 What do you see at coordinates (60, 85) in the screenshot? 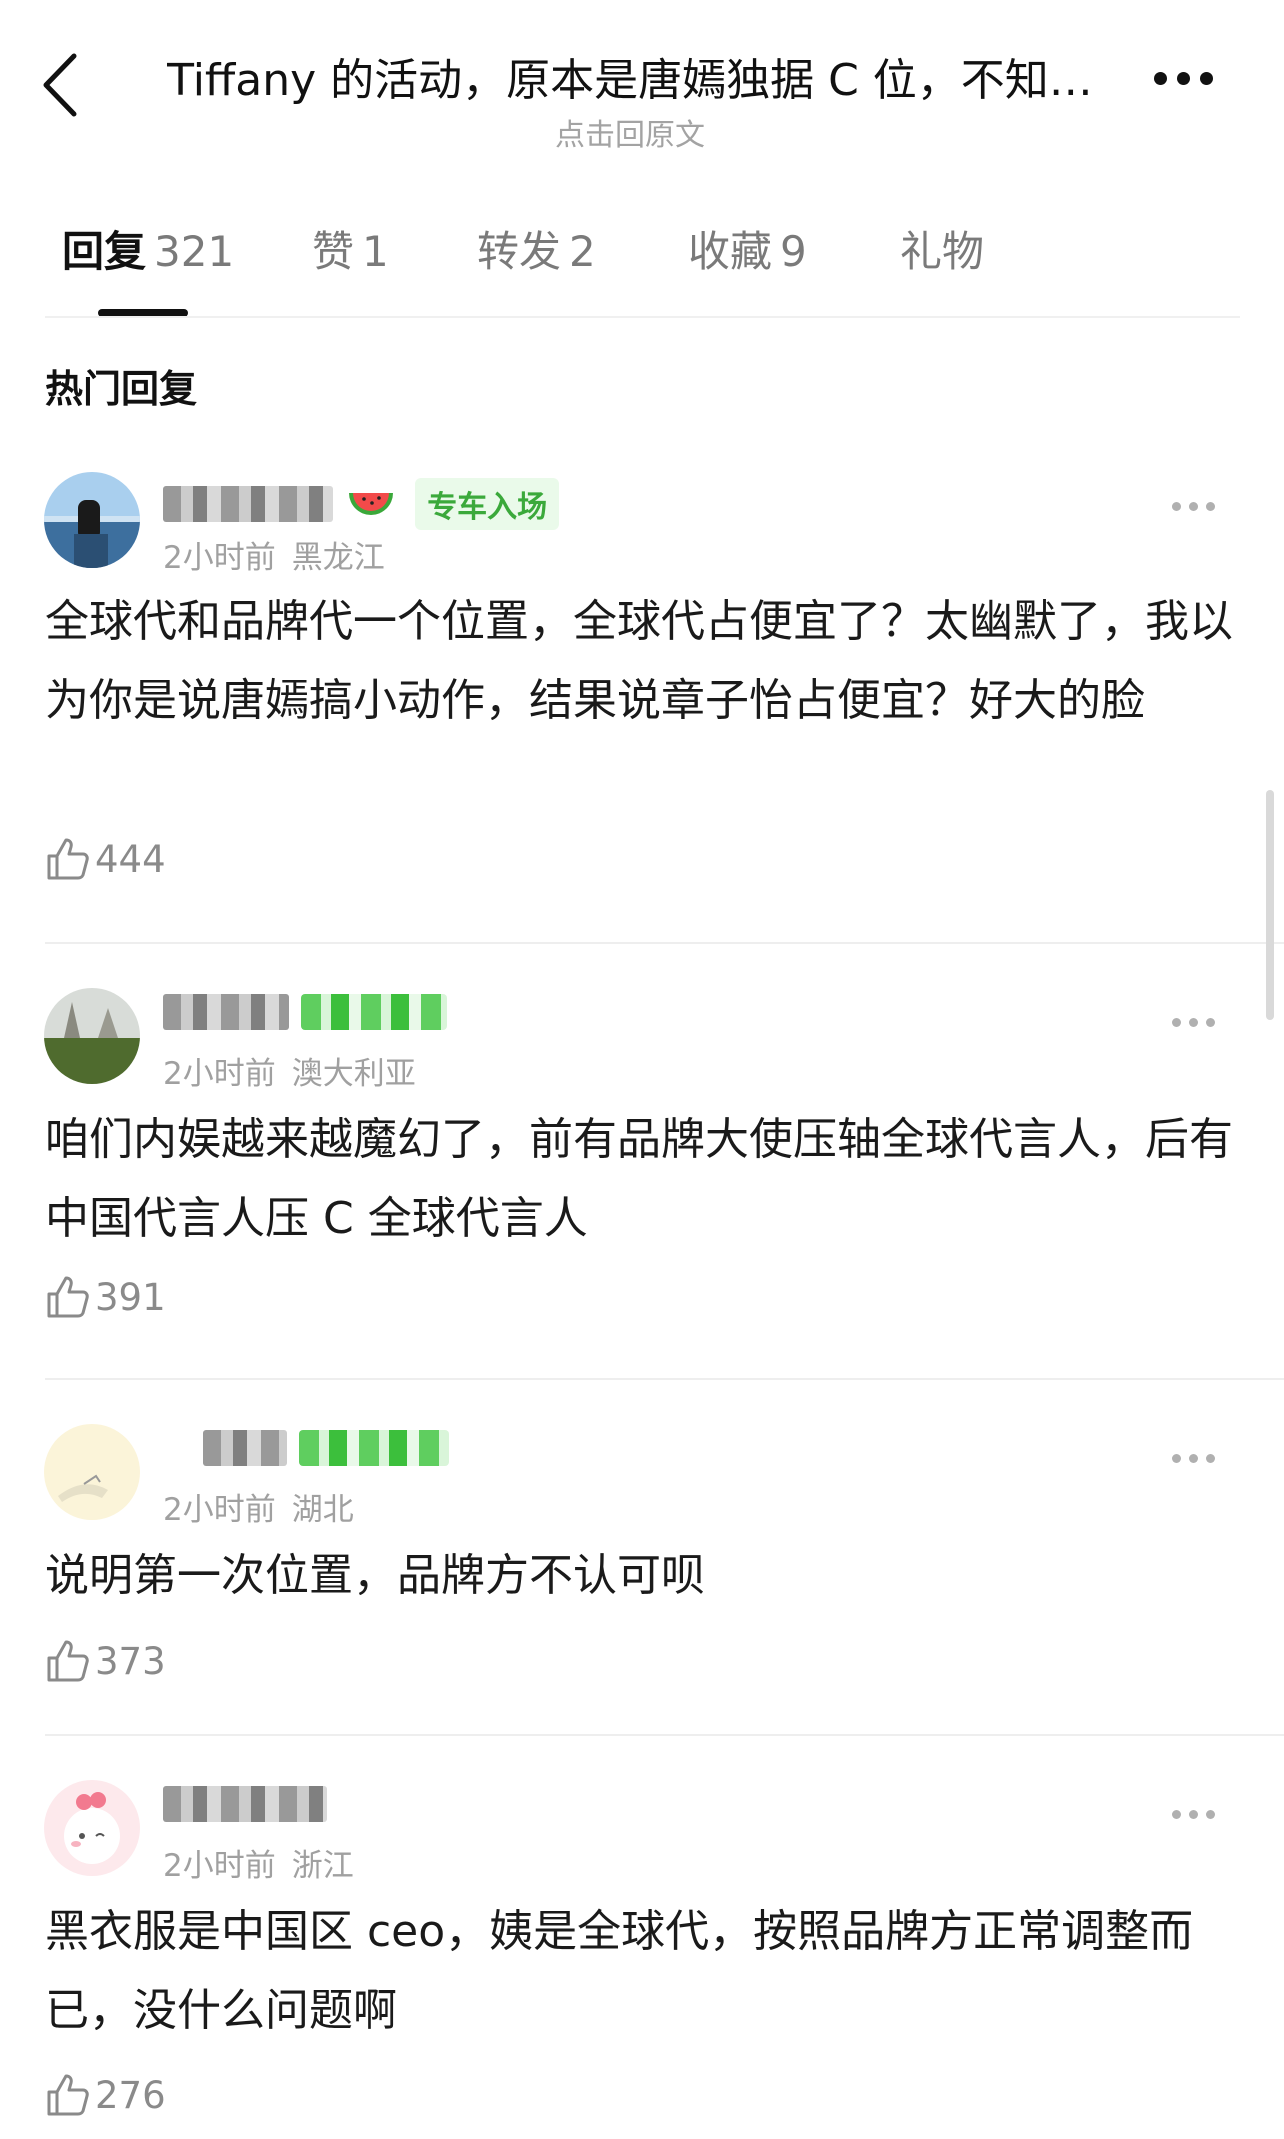
I see `chevron-left-icon` at bounding box center [60, 85].